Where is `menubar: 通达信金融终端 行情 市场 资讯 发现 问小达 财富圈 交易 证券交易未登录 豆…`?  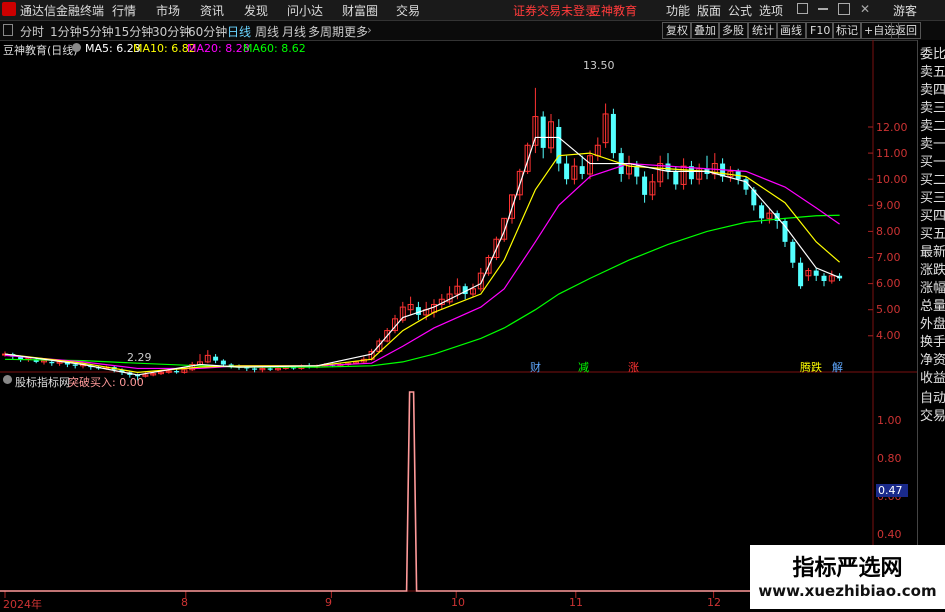 menubar: 通达信金融终端 行情 市场 资讯 发现 问小达 财富圈 交易 证券交易未登录 豆… is located at coordinates (472, 10).